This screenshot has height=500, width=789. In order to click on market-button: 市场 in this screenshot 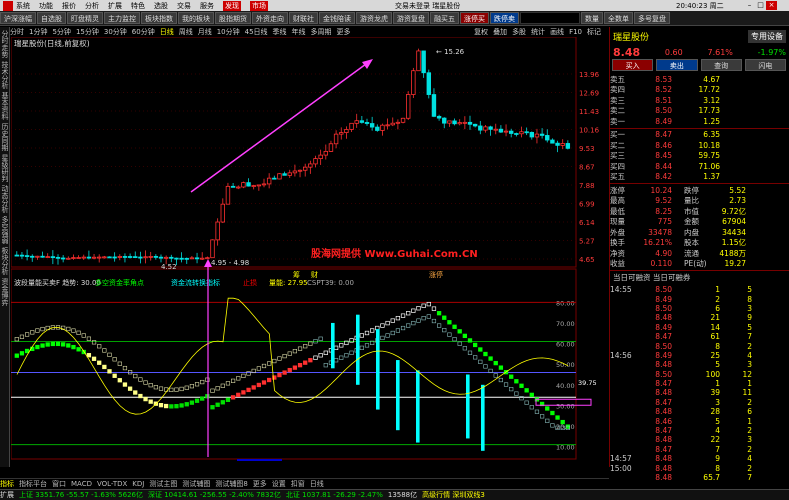, I will do `click(259, 5)`.